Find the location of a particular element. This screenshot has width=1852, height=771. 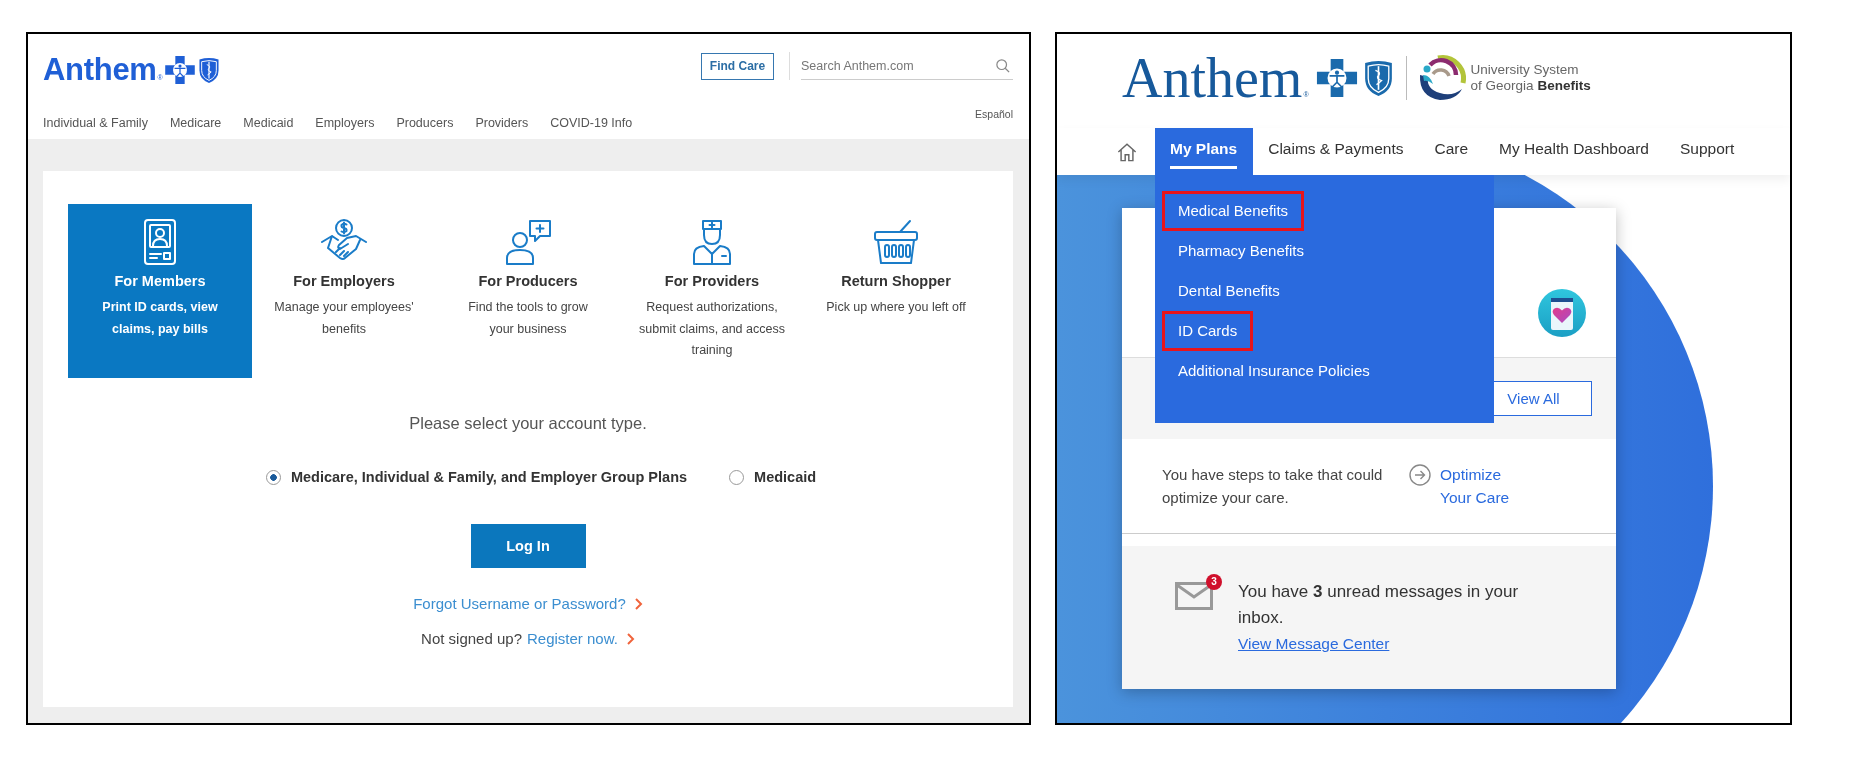

search-icon is located at coordinates (1003, 65).